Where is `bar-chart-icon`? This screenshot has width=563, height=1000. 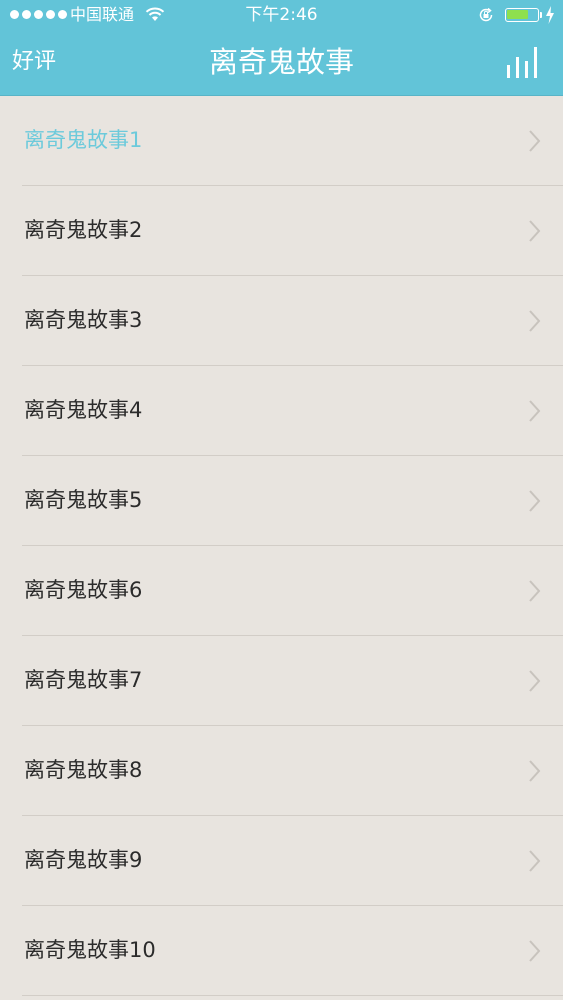
bar-chart-icon is located at coordinates (523, 62).